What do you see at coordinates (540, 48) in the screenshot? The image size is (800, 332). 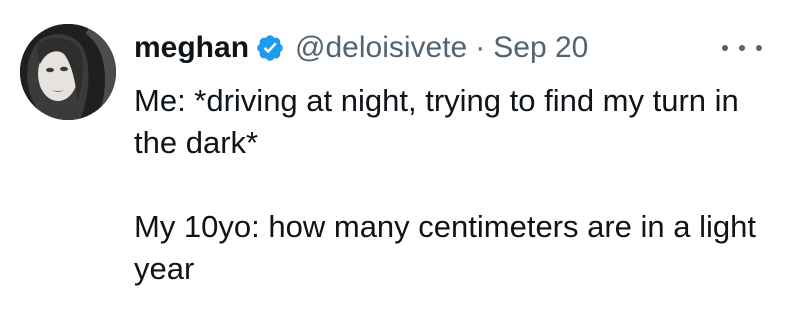 I see `tweet-date: Sep 20` at bounding box center [540, 48].